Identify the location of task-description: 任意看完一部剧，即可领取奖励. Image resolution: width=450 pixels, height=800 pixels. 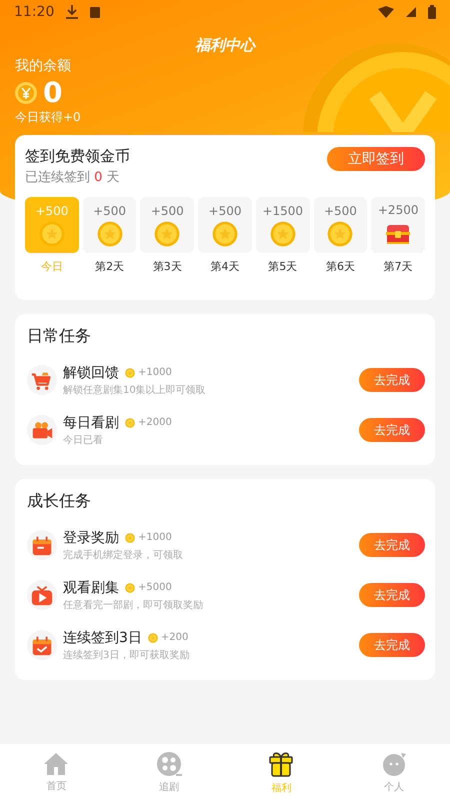
(133, 605).